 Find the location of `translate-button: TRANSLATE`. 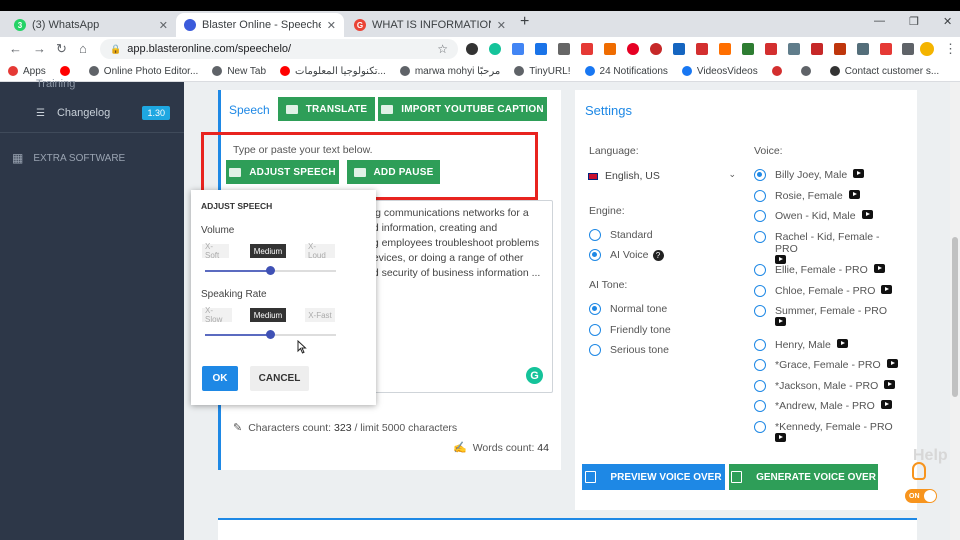

translate-button: TRANSLATE is located at coordinates (326, 109).